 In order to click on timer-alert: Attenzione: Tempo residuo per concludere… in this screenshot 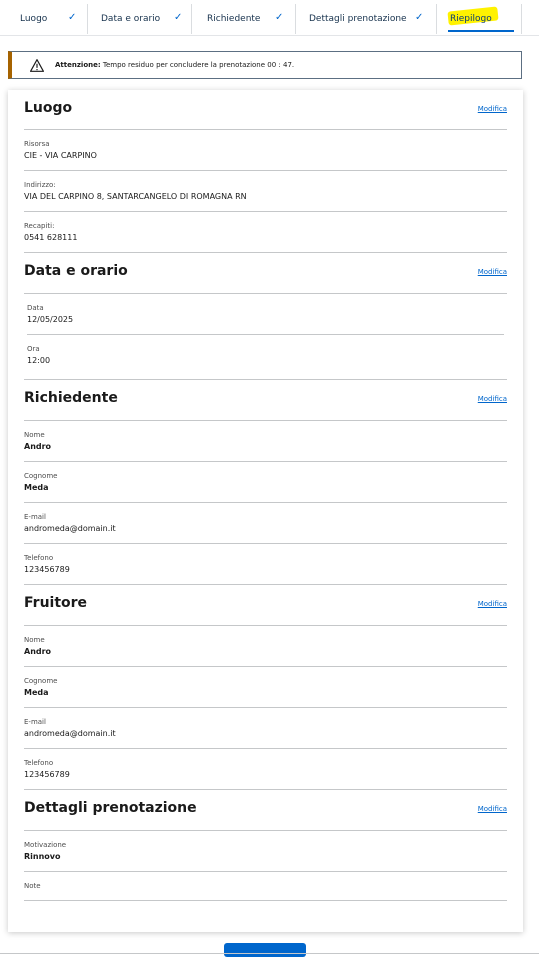, I will do `click(265, 65)`.